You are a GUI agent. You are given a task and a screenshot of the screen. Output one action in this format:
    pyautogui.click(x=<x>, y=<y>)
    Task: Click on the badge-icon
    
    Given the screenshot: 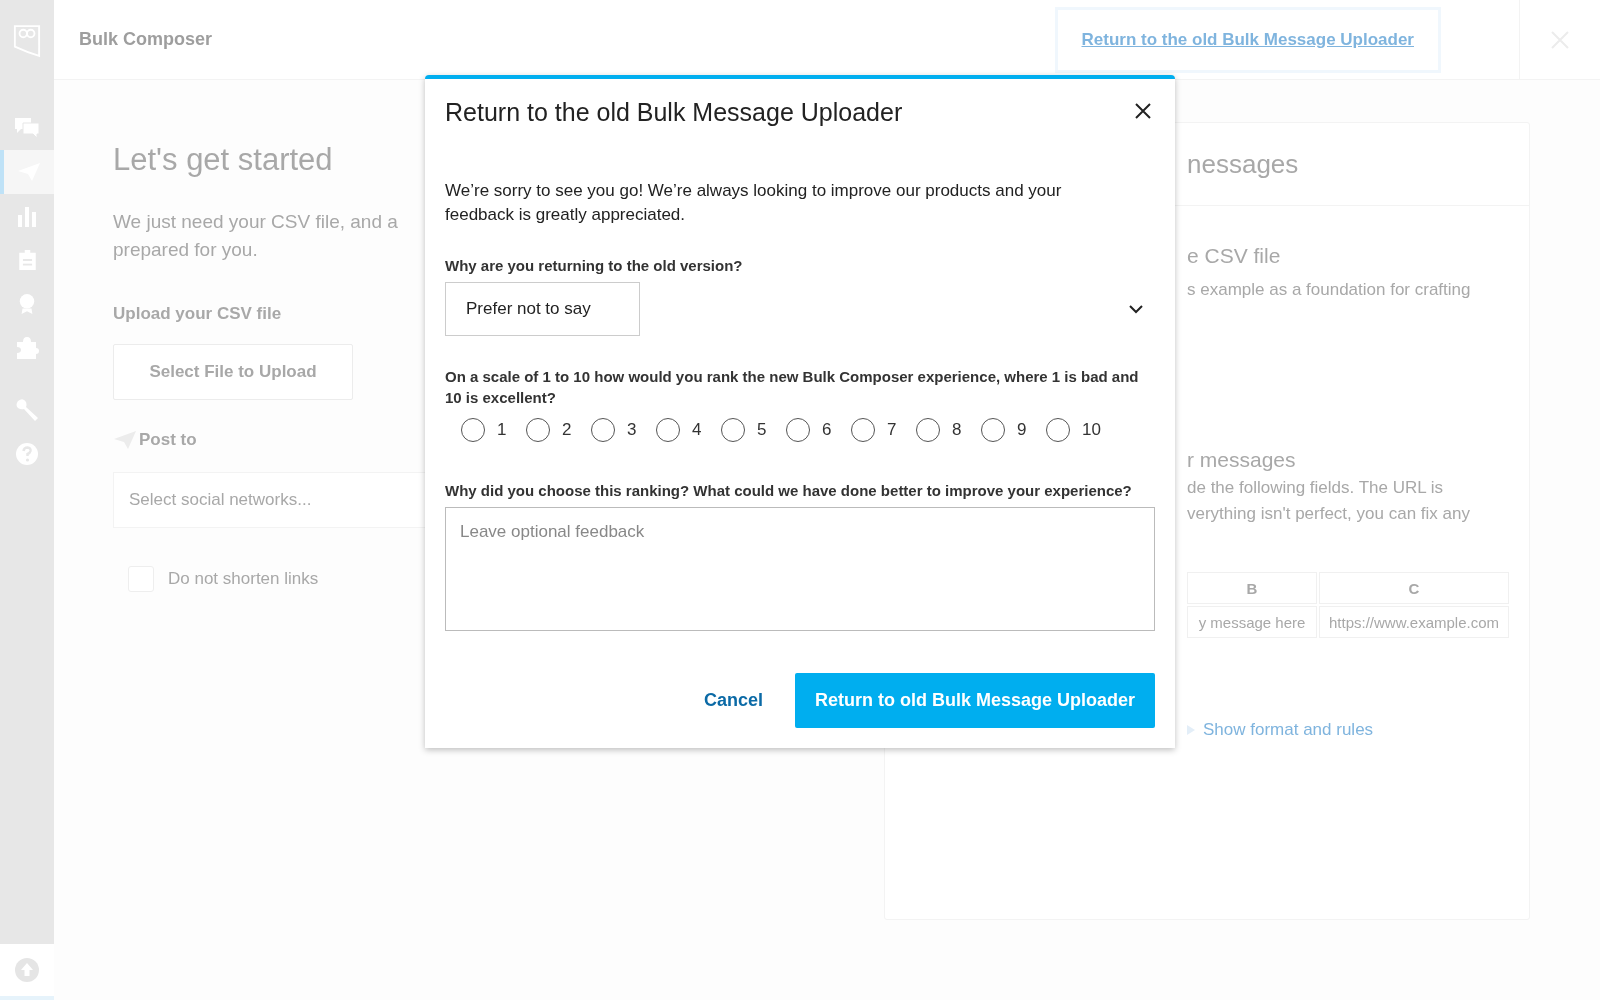 What is the action you would take?
    pyautogui.click(x=27, y=304)
    